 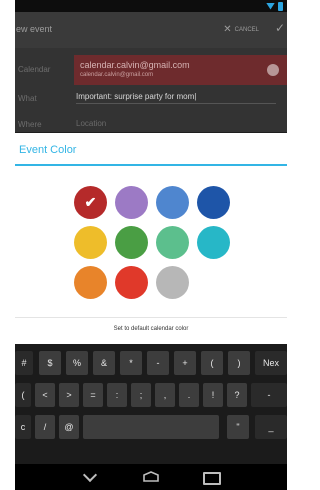 I want to click on status-icons, so click(x=274, y=6).